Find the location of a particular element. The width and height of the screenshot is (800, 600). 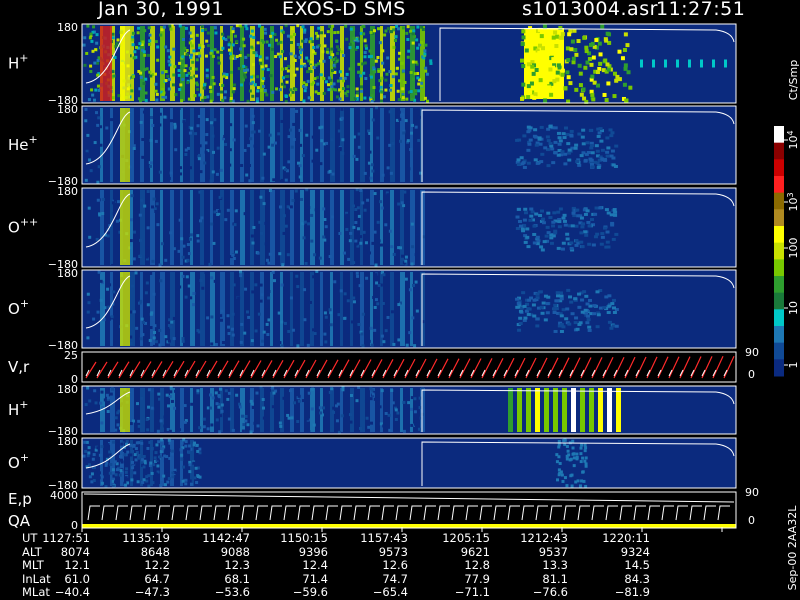

colorbar-tick-label: 103 is located at coordinates (793, 201).